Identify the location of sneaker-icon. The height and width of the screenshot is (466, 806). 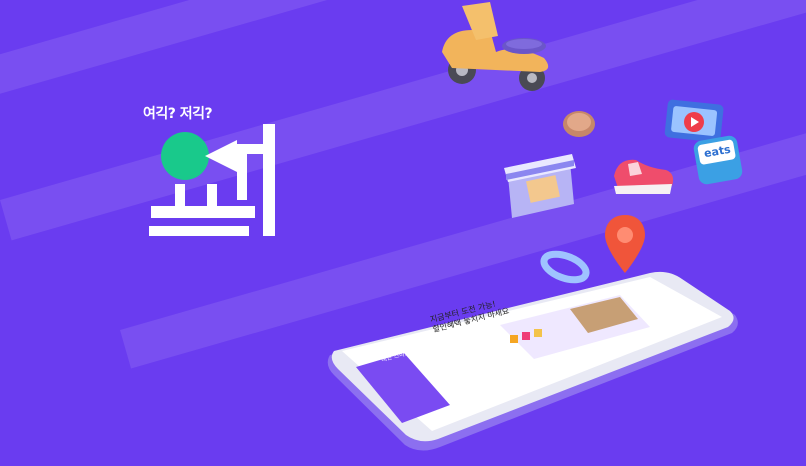
(644, 176).